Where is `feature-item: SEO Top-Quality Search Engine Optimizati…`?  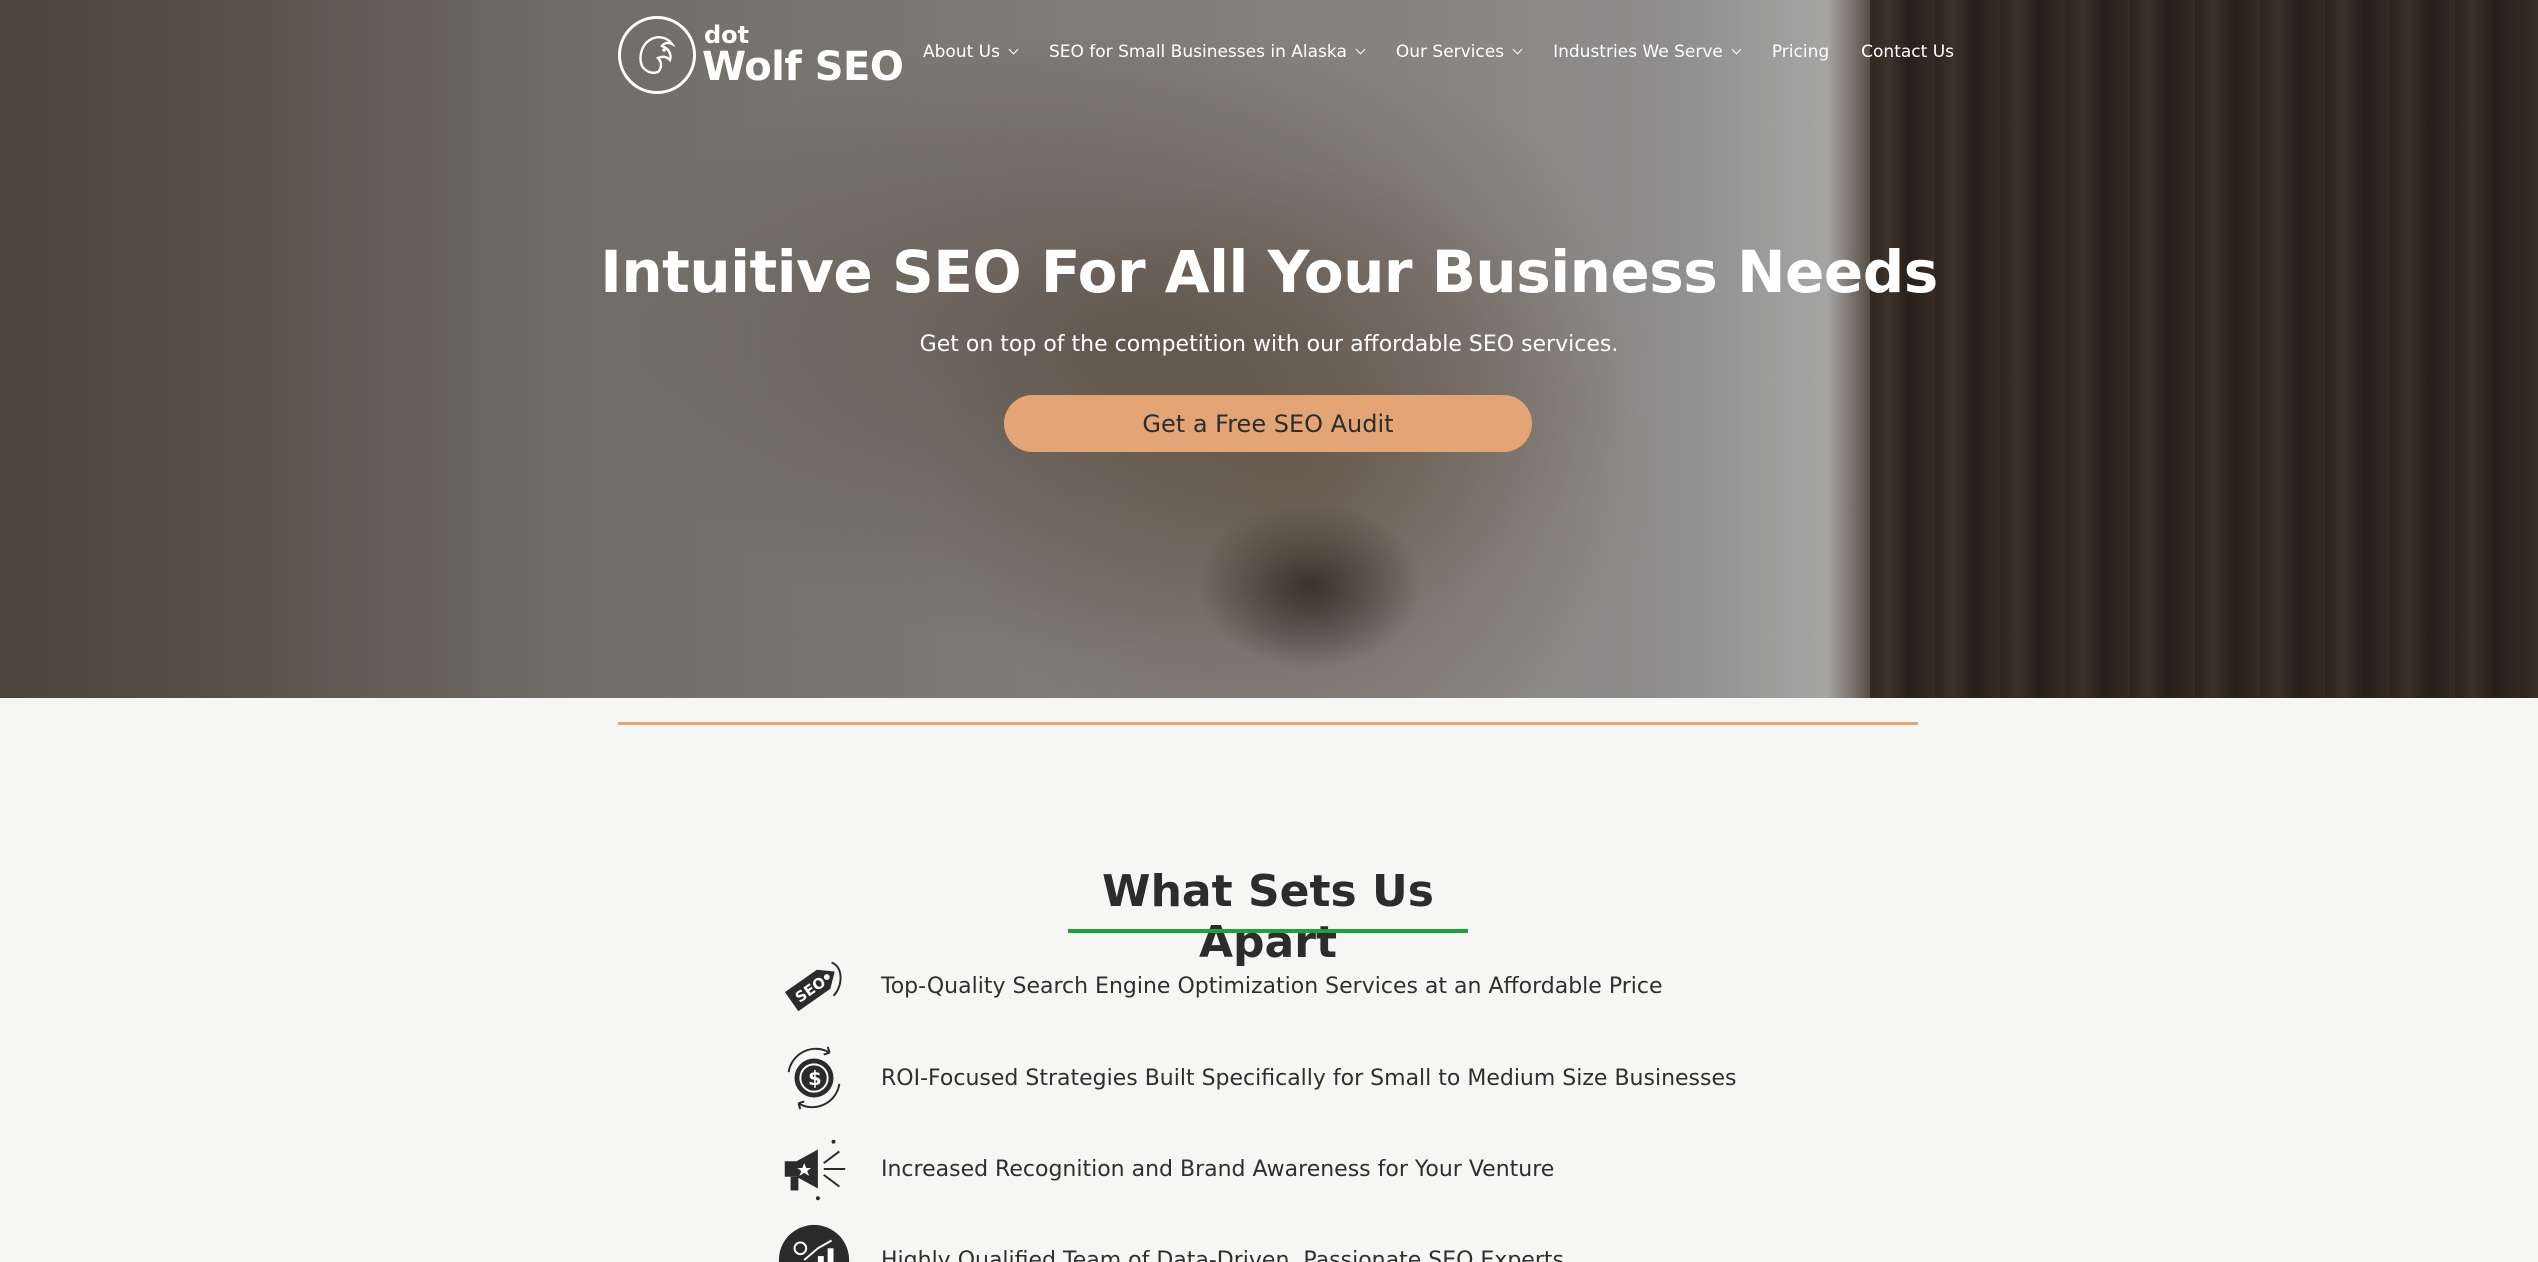 feature-item: SEO Top-Quality Search Engine Optimizati… is located at coordinates (1219, 986).